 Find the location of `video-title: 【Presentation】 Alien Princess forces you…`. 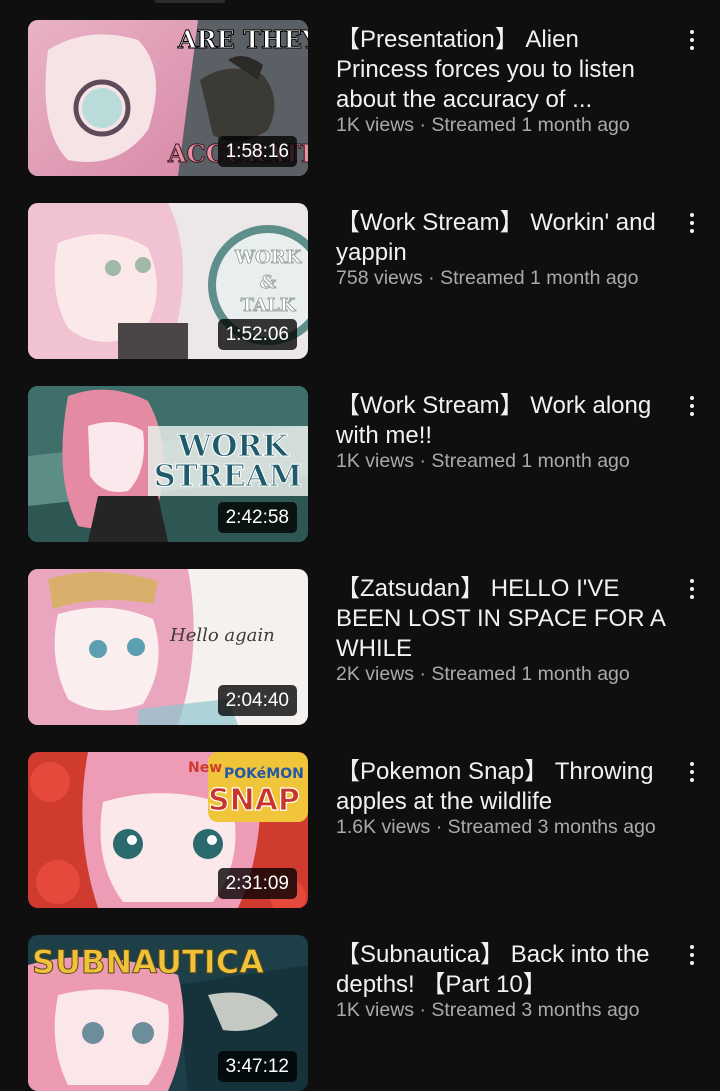

video-title: 【Presentation】 Alien Princess forces you… is located at coordinates (506, 70).